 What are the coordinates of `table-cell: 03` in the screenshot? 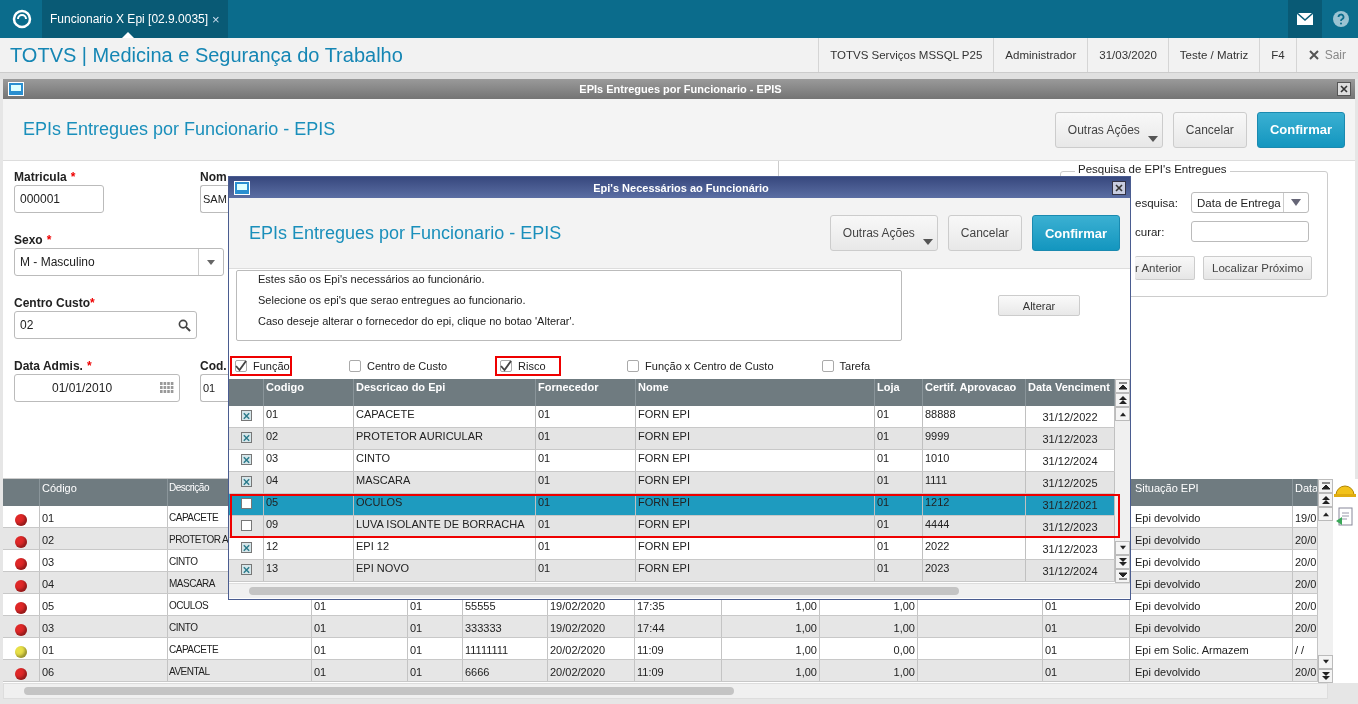 It's located at (104, 560).